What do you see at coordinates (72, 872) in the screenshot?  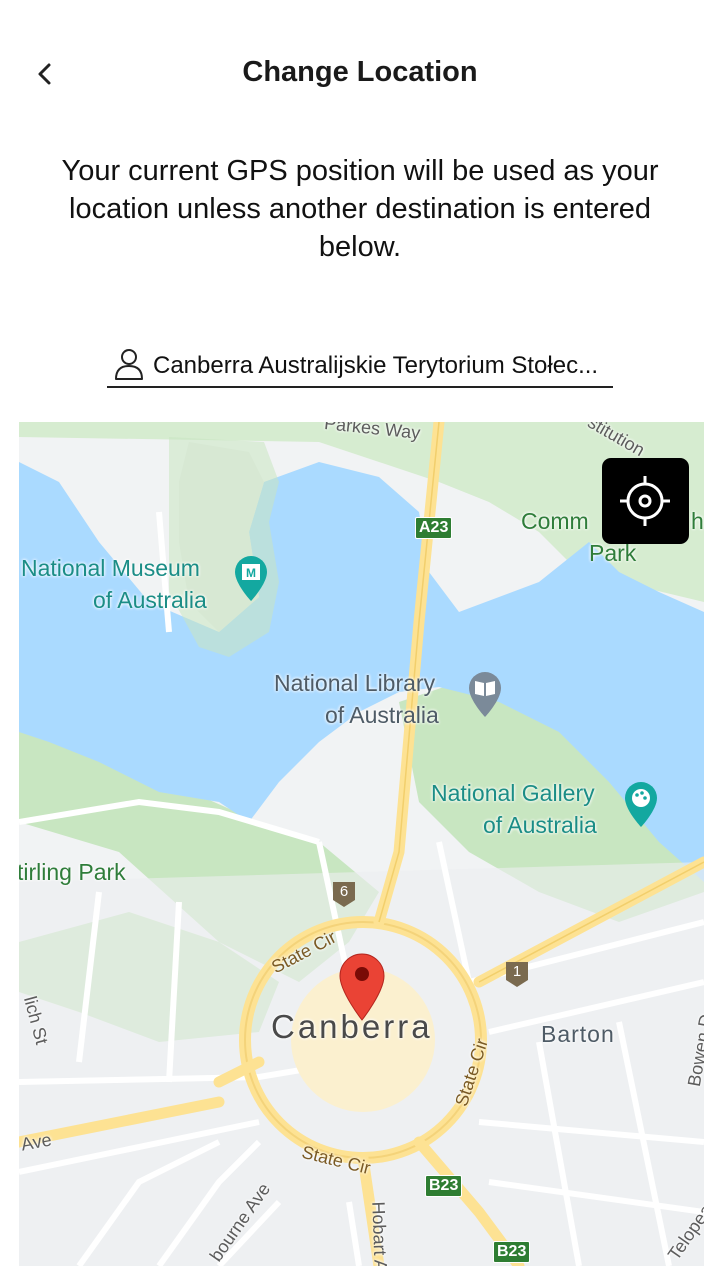 I see `stirling-park-label: tirling Park` at bounding box center [72, 872].